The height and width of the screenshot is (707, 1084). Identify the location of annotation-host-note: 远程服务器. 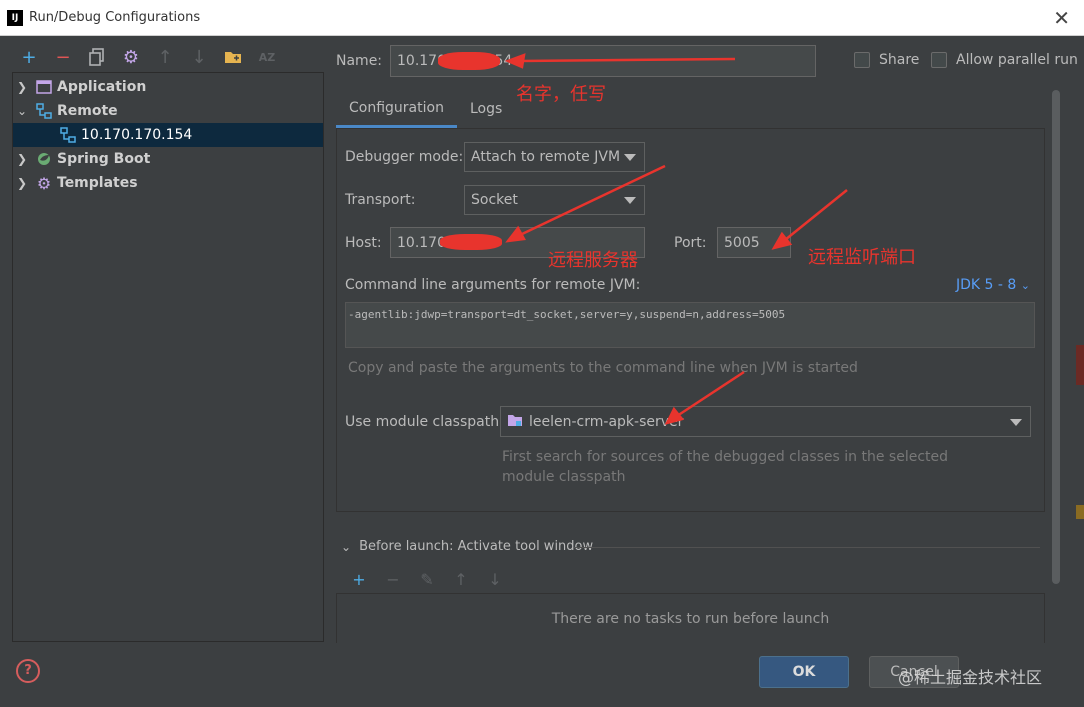
(593, 260).